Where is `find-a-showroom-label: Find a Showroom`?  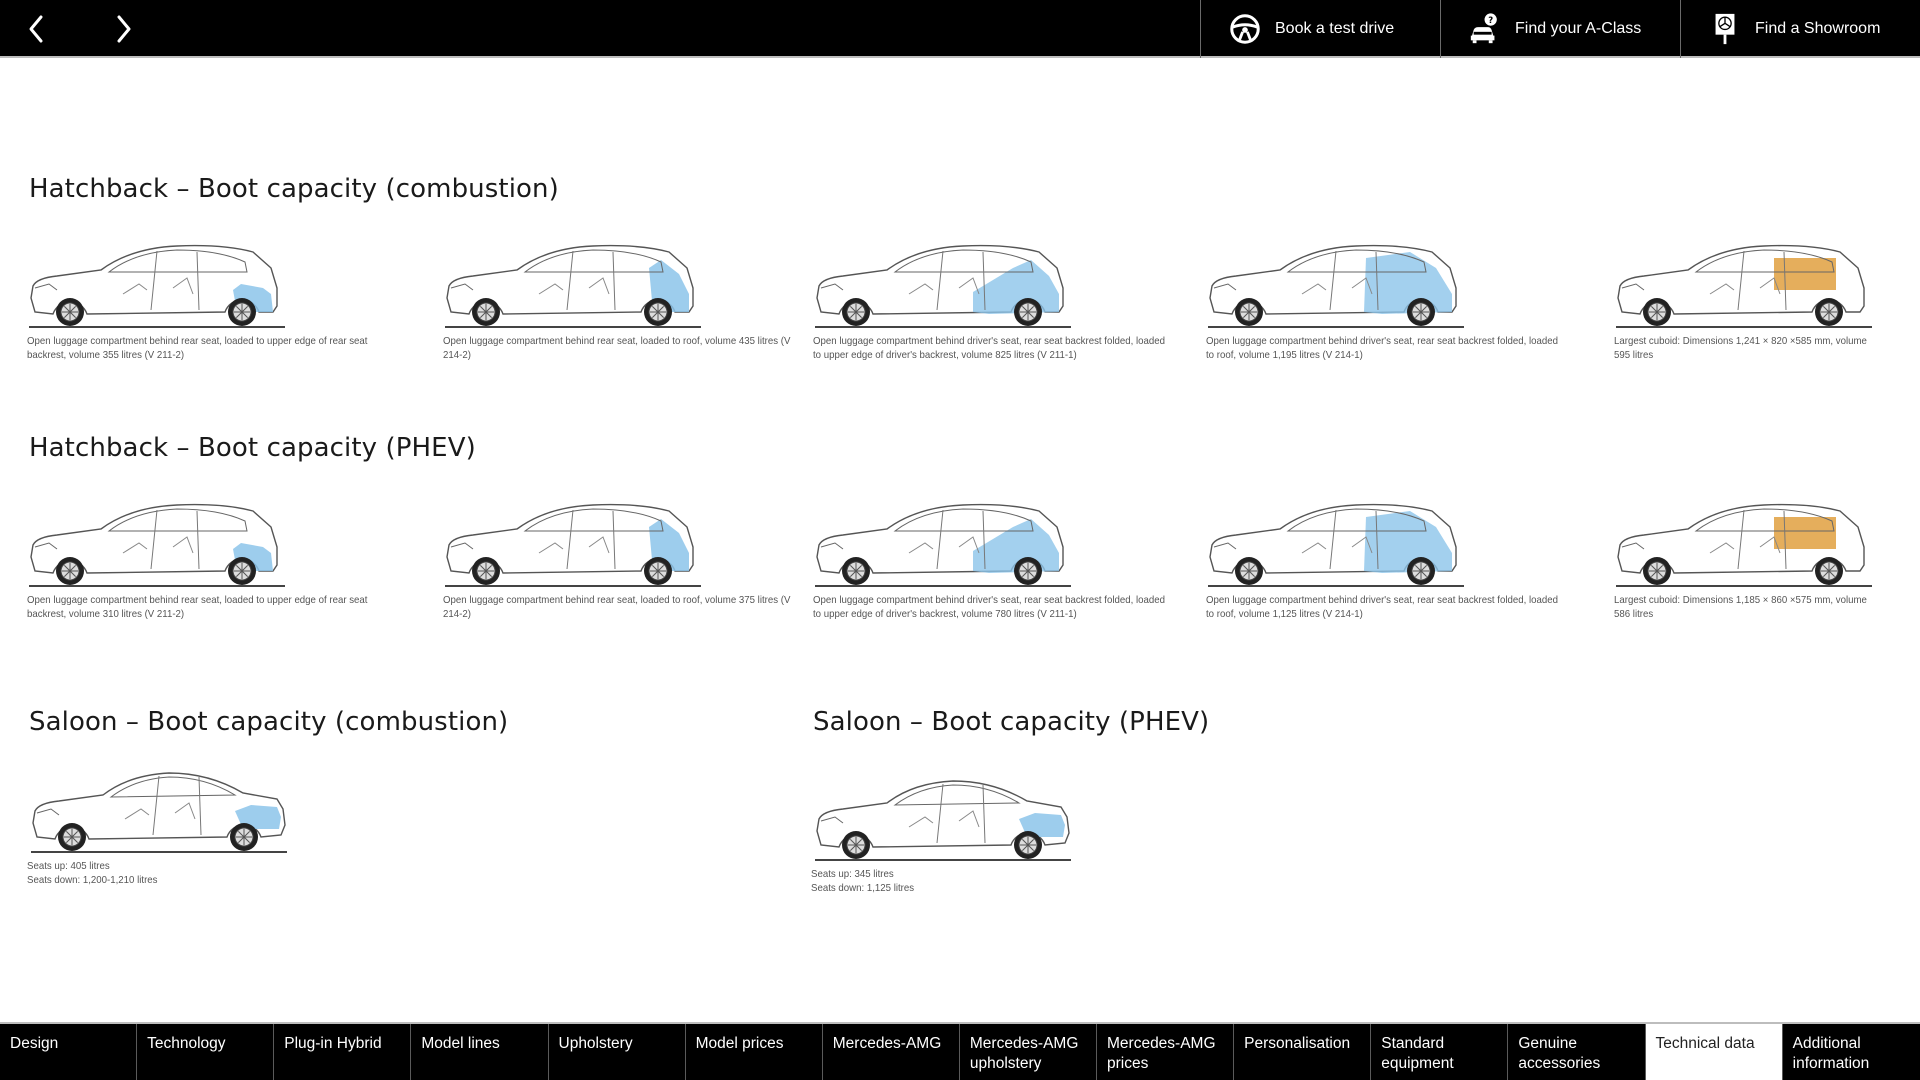
find-a-showroom-label: Find a Showroom is located at coordinates (1818, 28).